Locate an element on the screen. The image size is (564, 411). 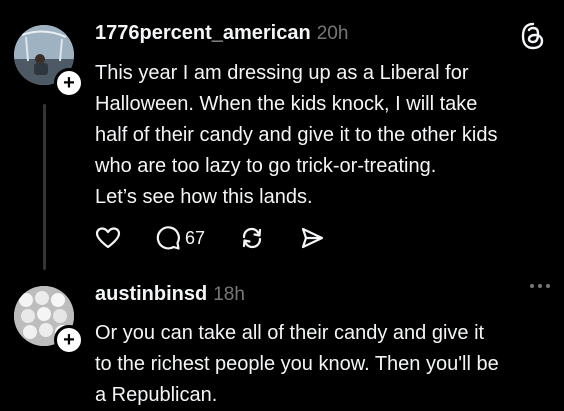
share-button is located at coordinates (312, 238).